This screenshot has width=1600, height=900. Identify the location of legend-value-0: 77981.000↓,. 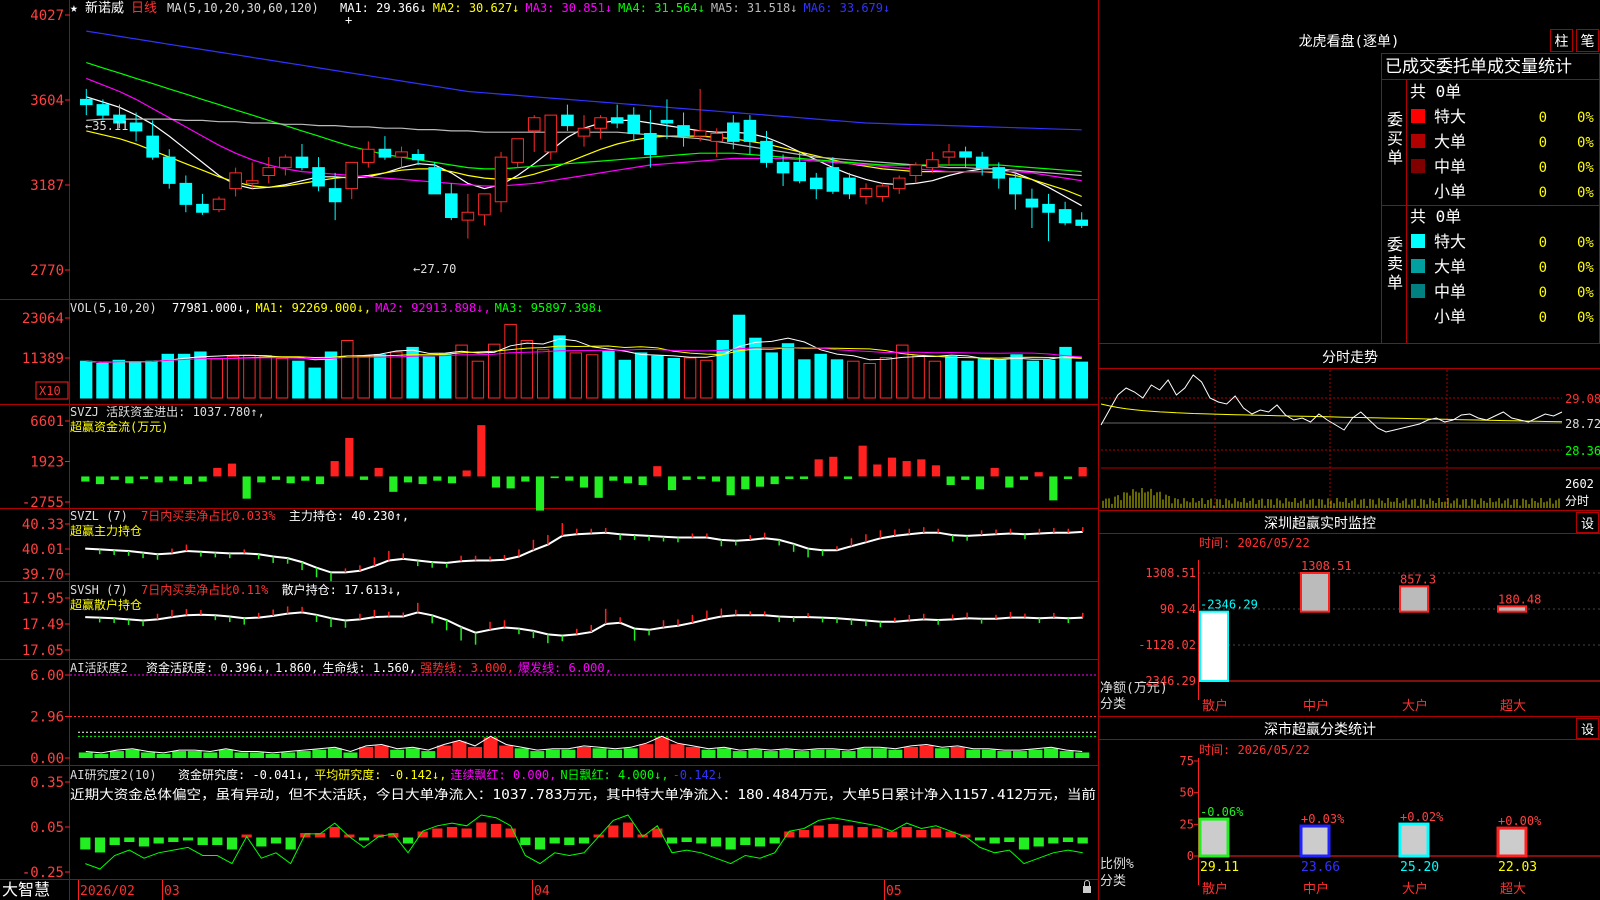
(211, 308).